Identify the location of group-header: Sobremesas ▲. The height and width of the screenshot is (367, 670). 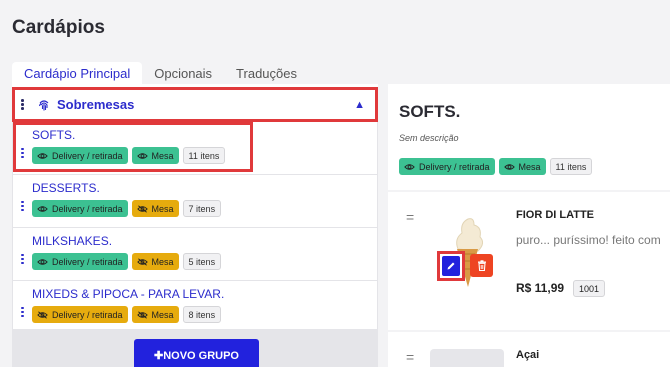
(195, 104).